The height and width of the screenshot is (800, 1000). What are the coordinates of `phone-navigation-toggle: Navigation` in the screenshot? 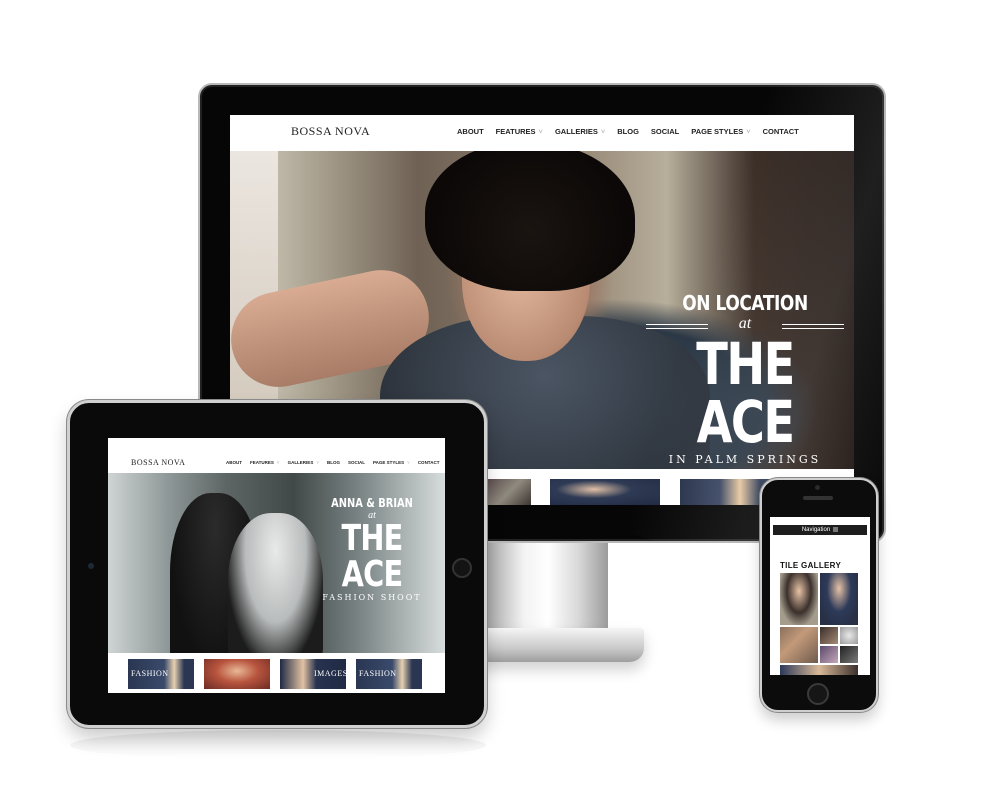 It's located at (820, 530).